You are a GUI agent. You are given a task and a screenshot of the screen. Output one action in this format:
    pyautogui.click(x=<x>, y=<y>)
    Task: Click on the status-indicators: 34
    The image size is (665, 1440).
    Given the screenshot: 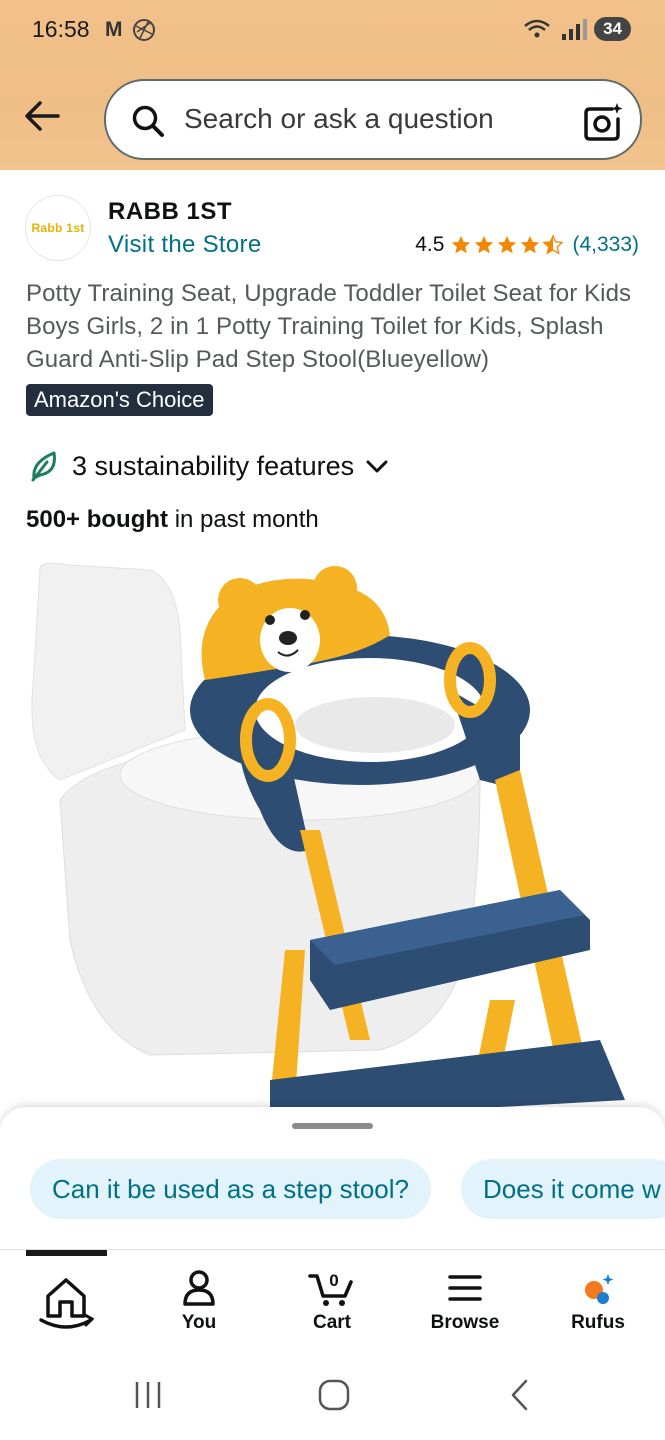 What is the action you would take?
    pyautogui.click(x=576, y=29)
    